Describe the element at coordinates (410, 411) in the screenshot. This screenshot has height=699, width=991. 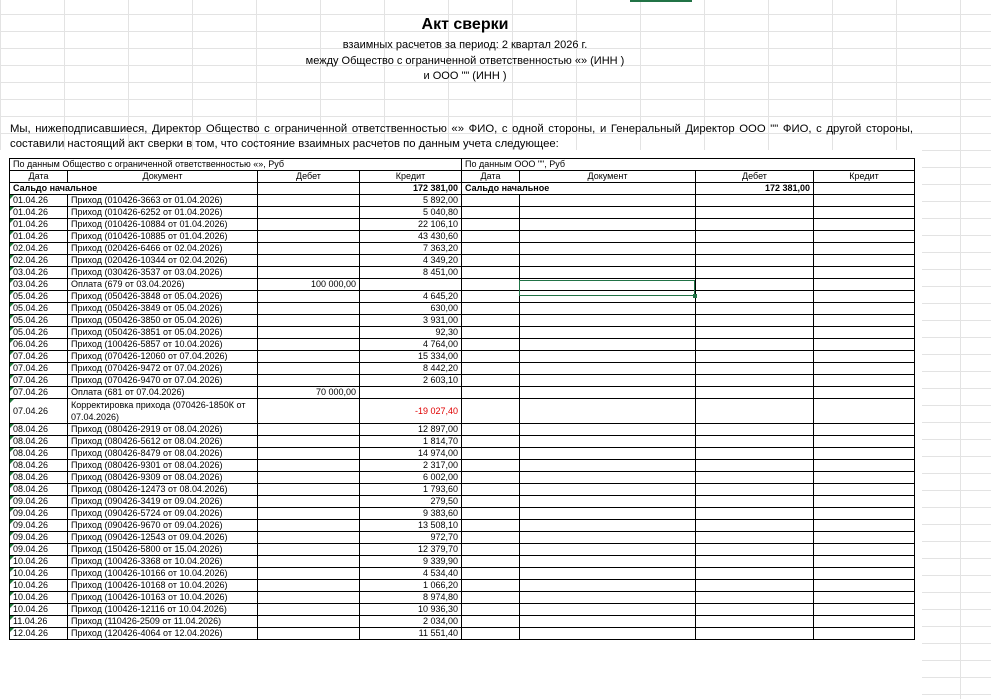
I see `cell-credit: -19 027,40` at that location.